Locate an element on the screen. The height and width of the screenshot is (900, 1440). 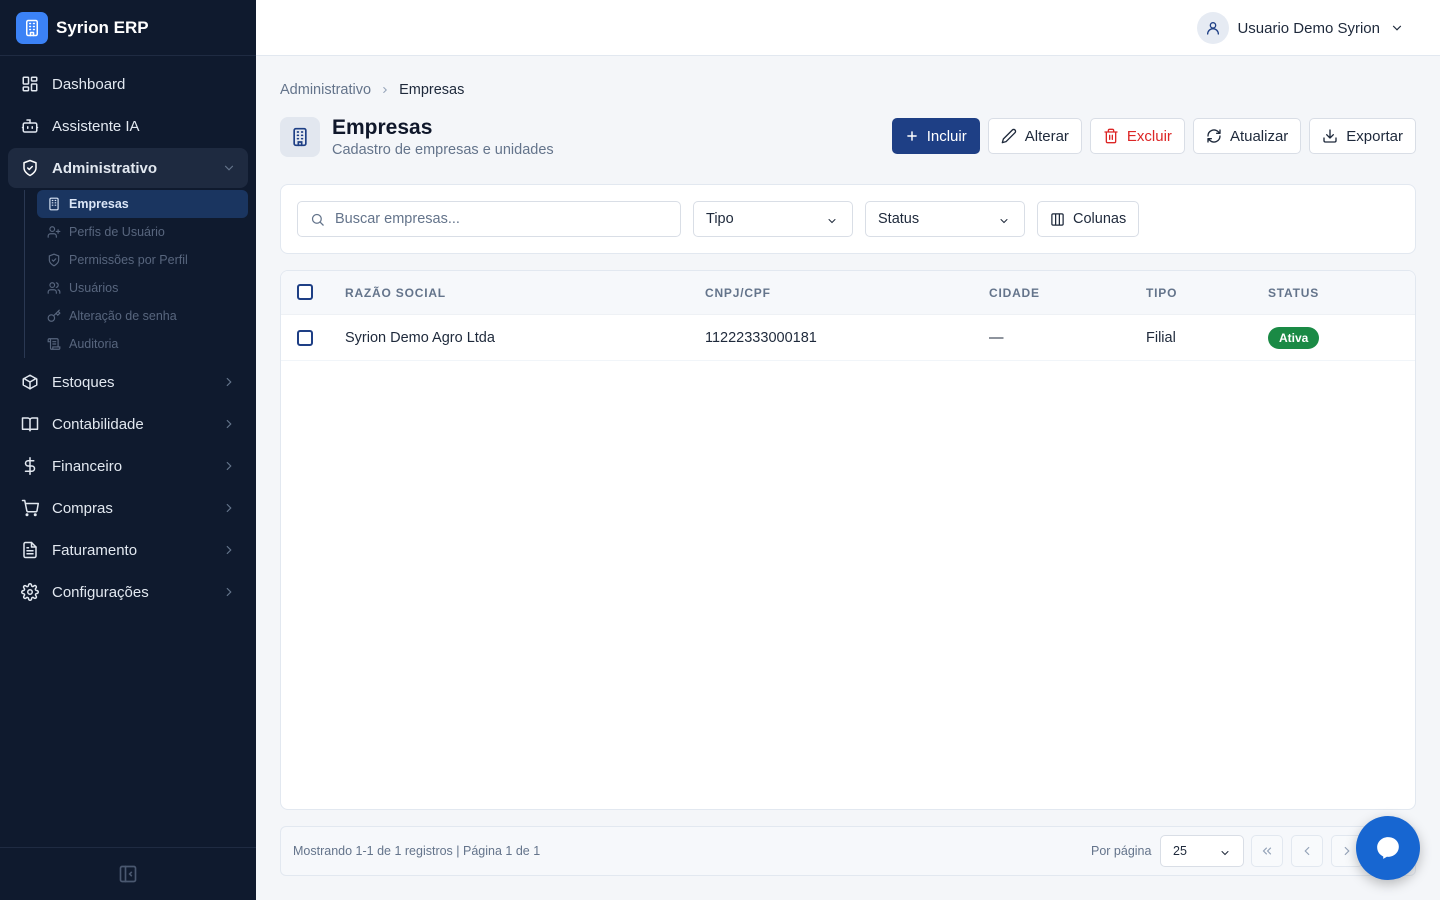
chat-bubble-icon is located at coordinates (1388, 848).